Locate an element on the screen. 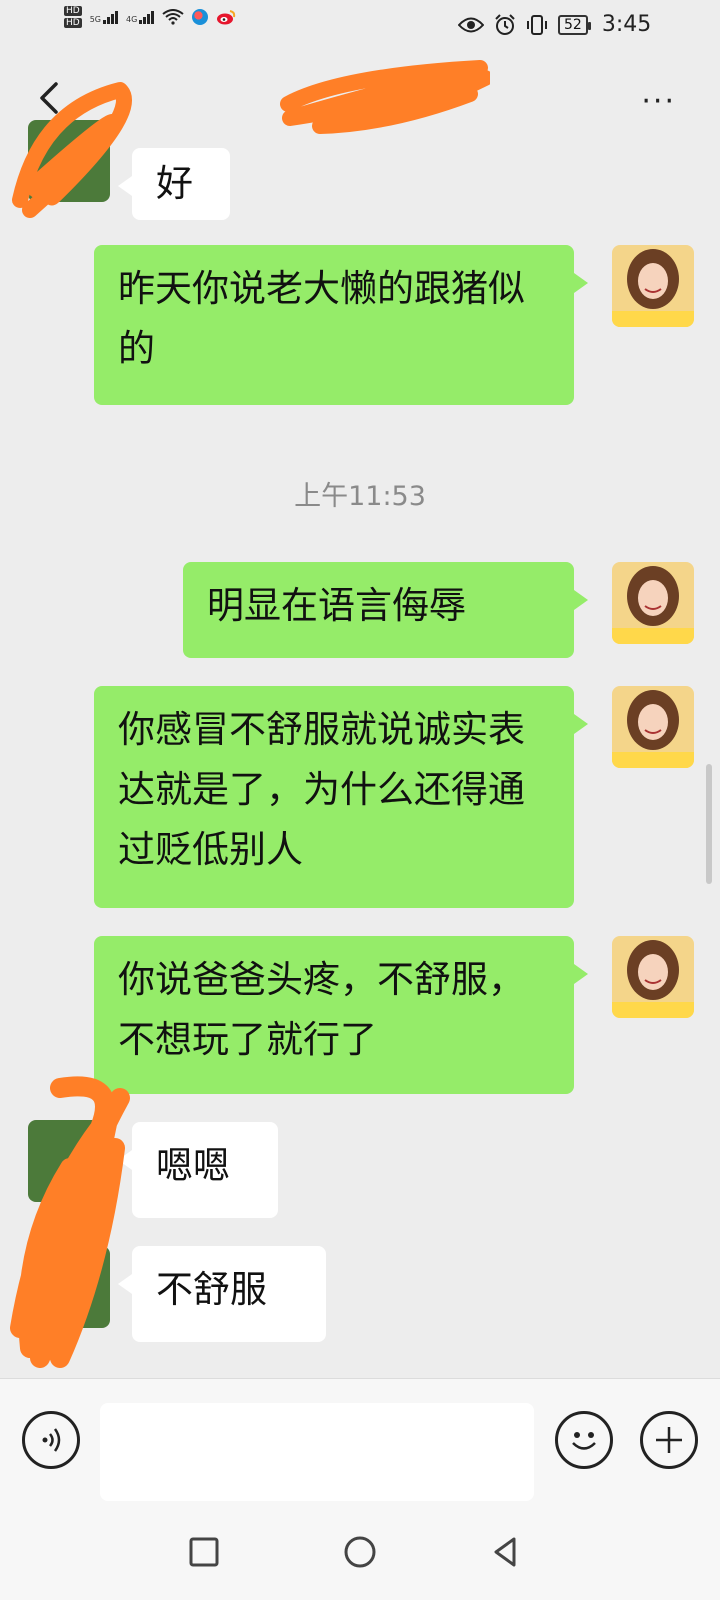 This screenshot has height=1600, width=720. app-notification-icon is located at coordinates (200, 17).